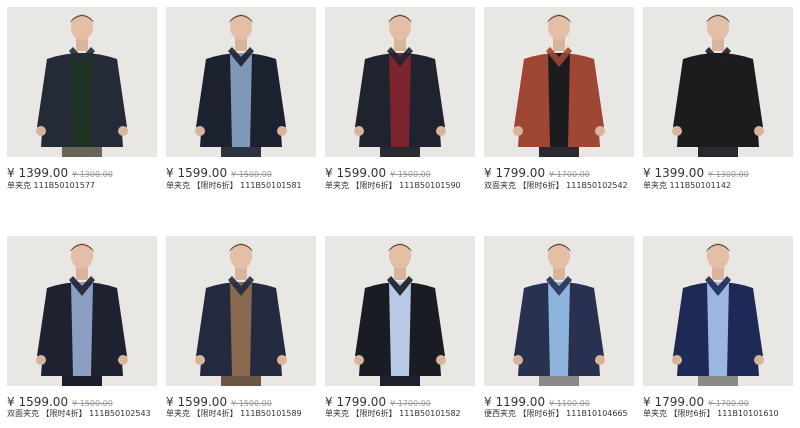  Describe the element at coordinates (721, 413) in the screenshot. I see `product-title: 单夹克 【限时6折】 111B10101610` at that location.